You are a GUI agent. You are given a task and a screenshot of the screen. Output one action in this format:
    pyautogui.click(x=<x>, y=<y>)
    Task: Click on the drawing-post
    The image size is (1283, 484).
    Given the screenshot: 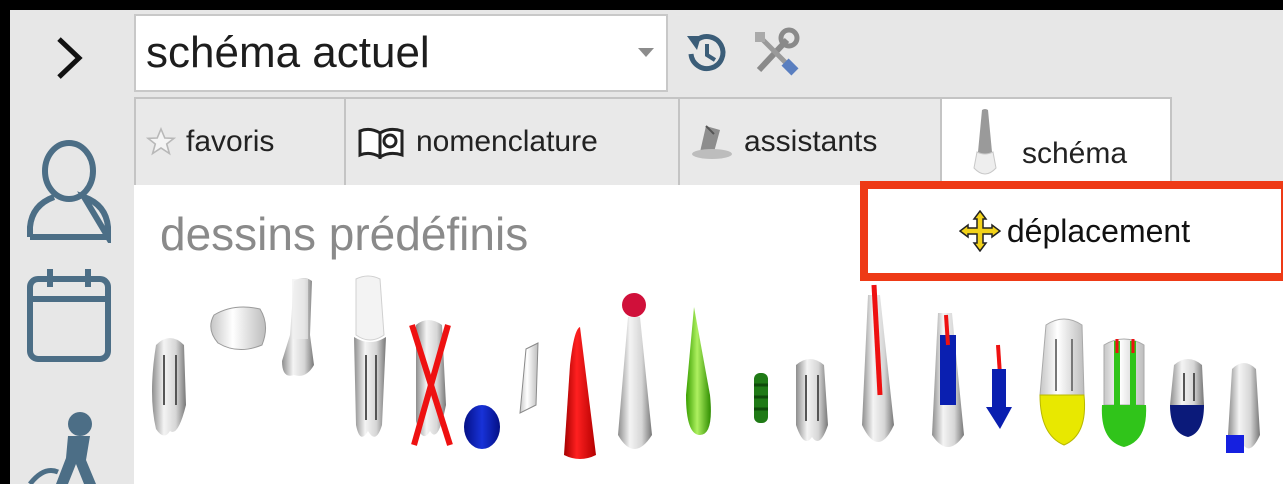 What is the action you would take?
    pyautogui.click(x=529, y=378)
    